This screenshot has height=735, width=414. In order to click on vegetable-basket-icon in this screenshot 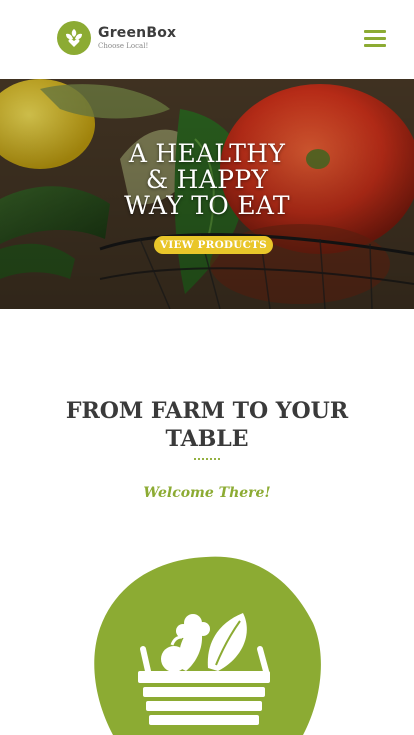, I will do `click(207, 645)`.